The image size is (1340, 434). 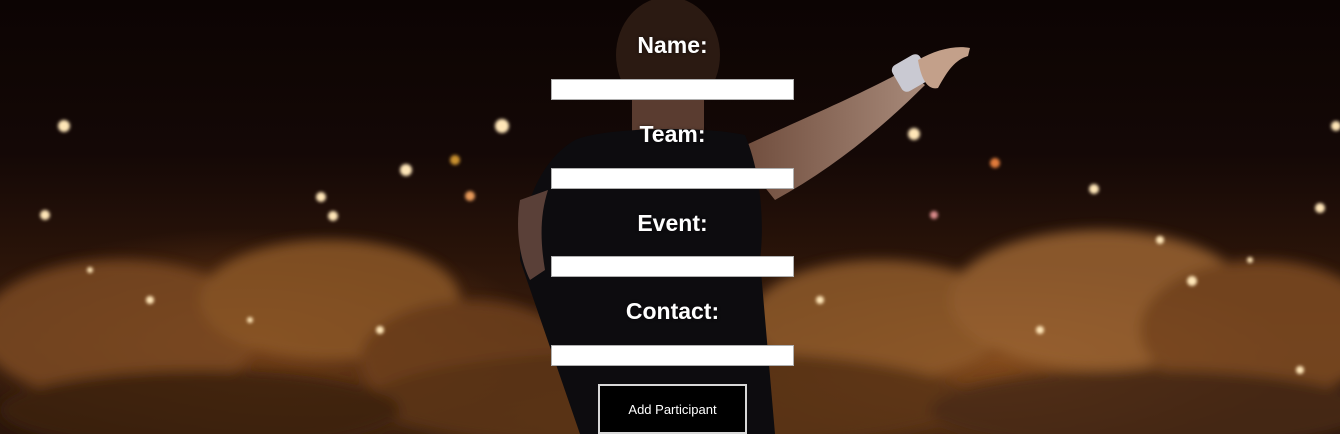 What do you see at coordinates (672, 409) in the screenshot?
I see `add-participant-button: Add Participant` at bounding box center [672, 409].